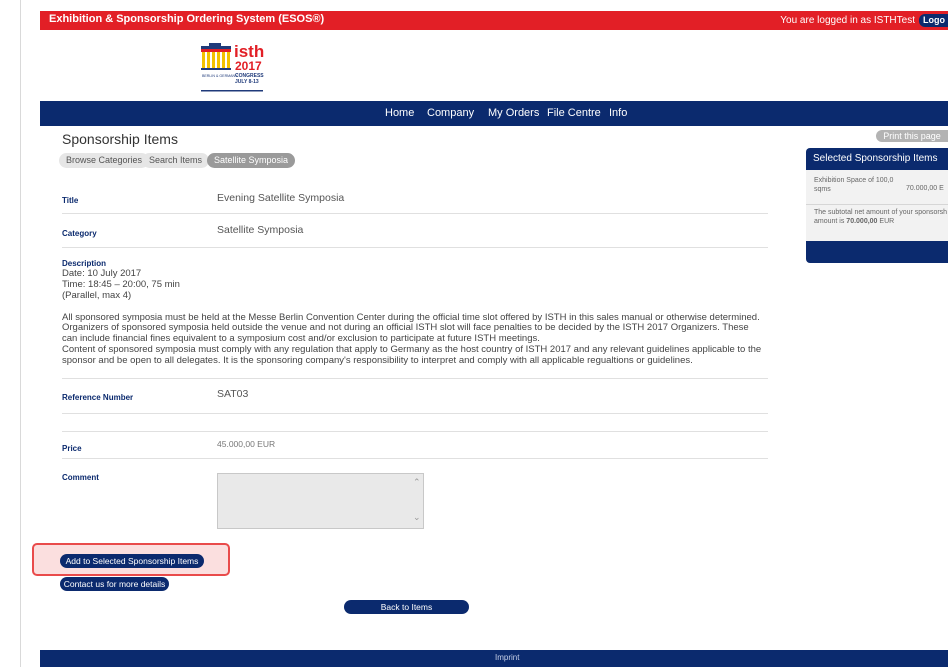  I want to click on logo-dates: JULY 8-13, so click(247, 82).